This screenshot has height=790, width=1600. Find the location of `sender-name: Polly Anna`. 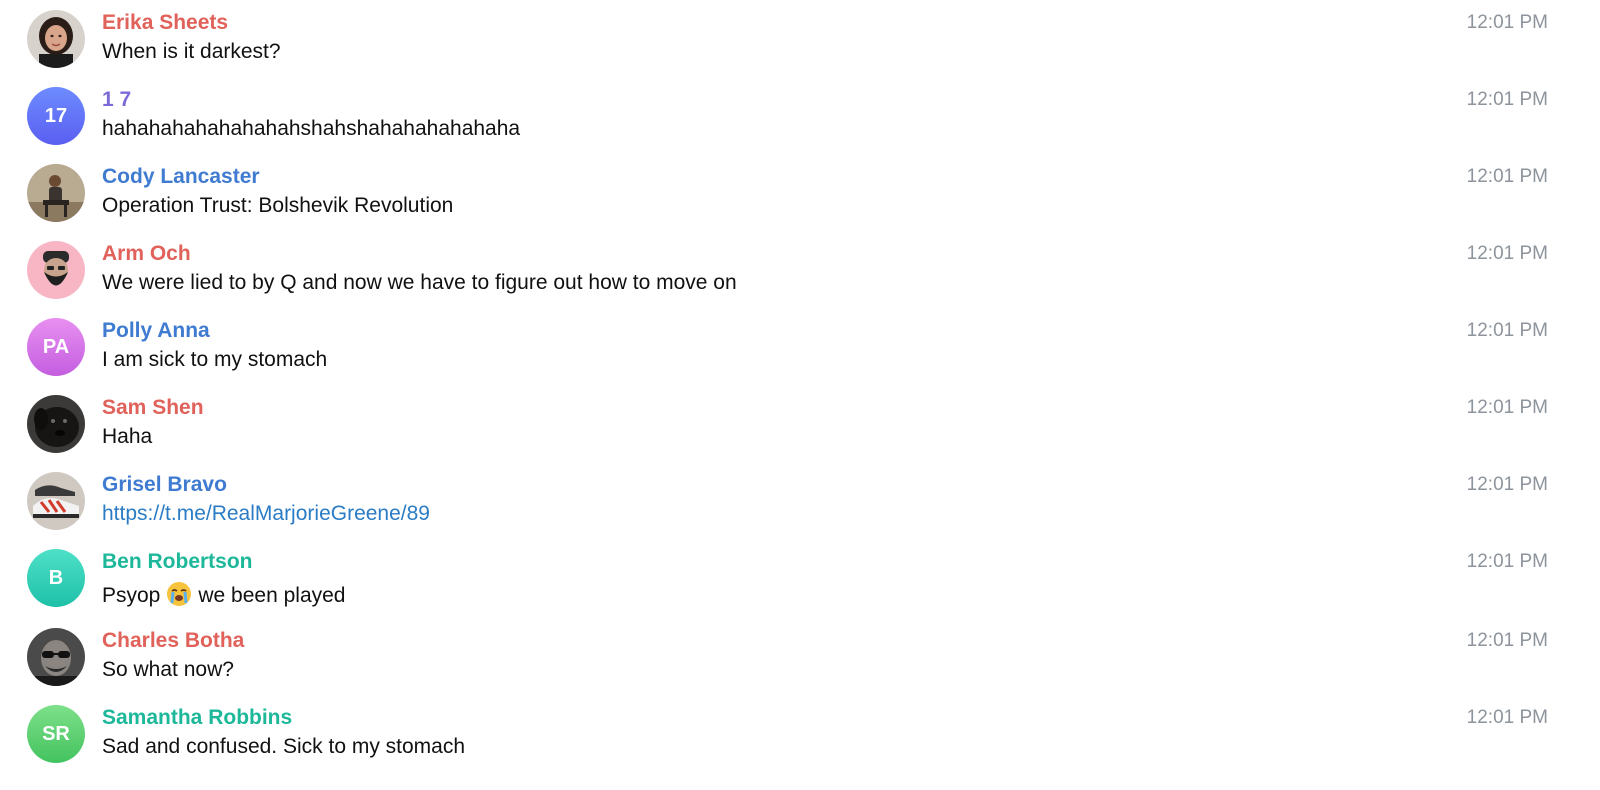

sender-name: Polly Anna is located at coordinates (156, 331).